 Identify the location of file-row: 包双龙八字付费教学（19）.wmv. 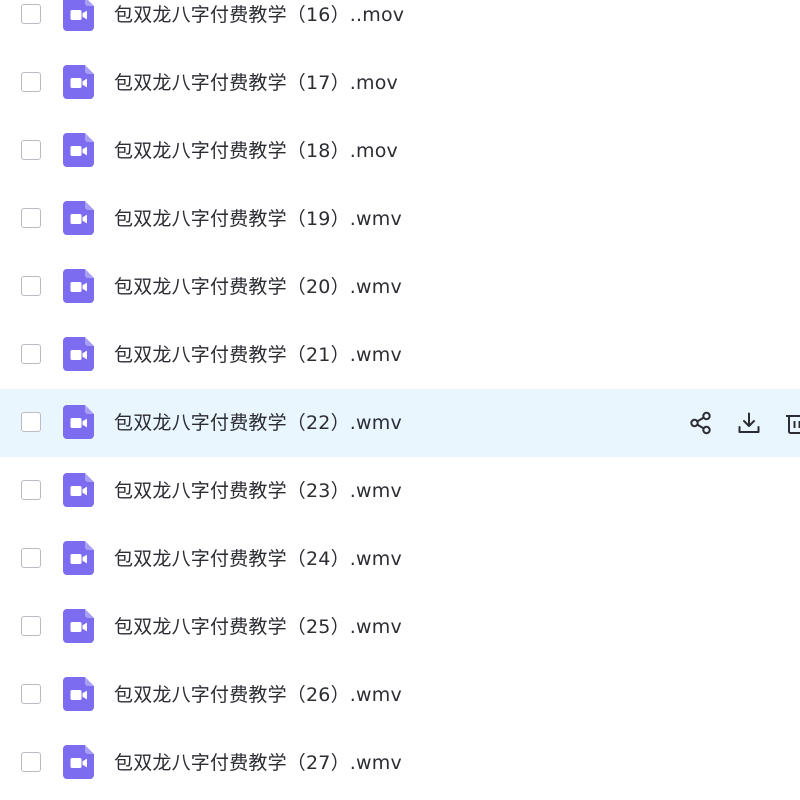
(400, 219).